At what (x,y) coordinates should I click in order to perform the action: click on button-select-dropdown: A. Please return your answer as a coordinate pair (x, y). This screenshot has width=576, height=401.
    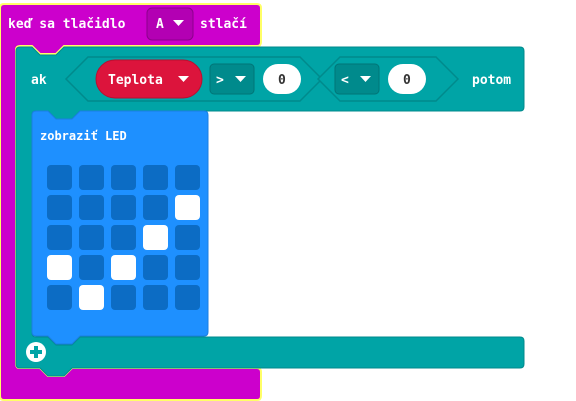
    Looking at the image, I should click on (170, 24).